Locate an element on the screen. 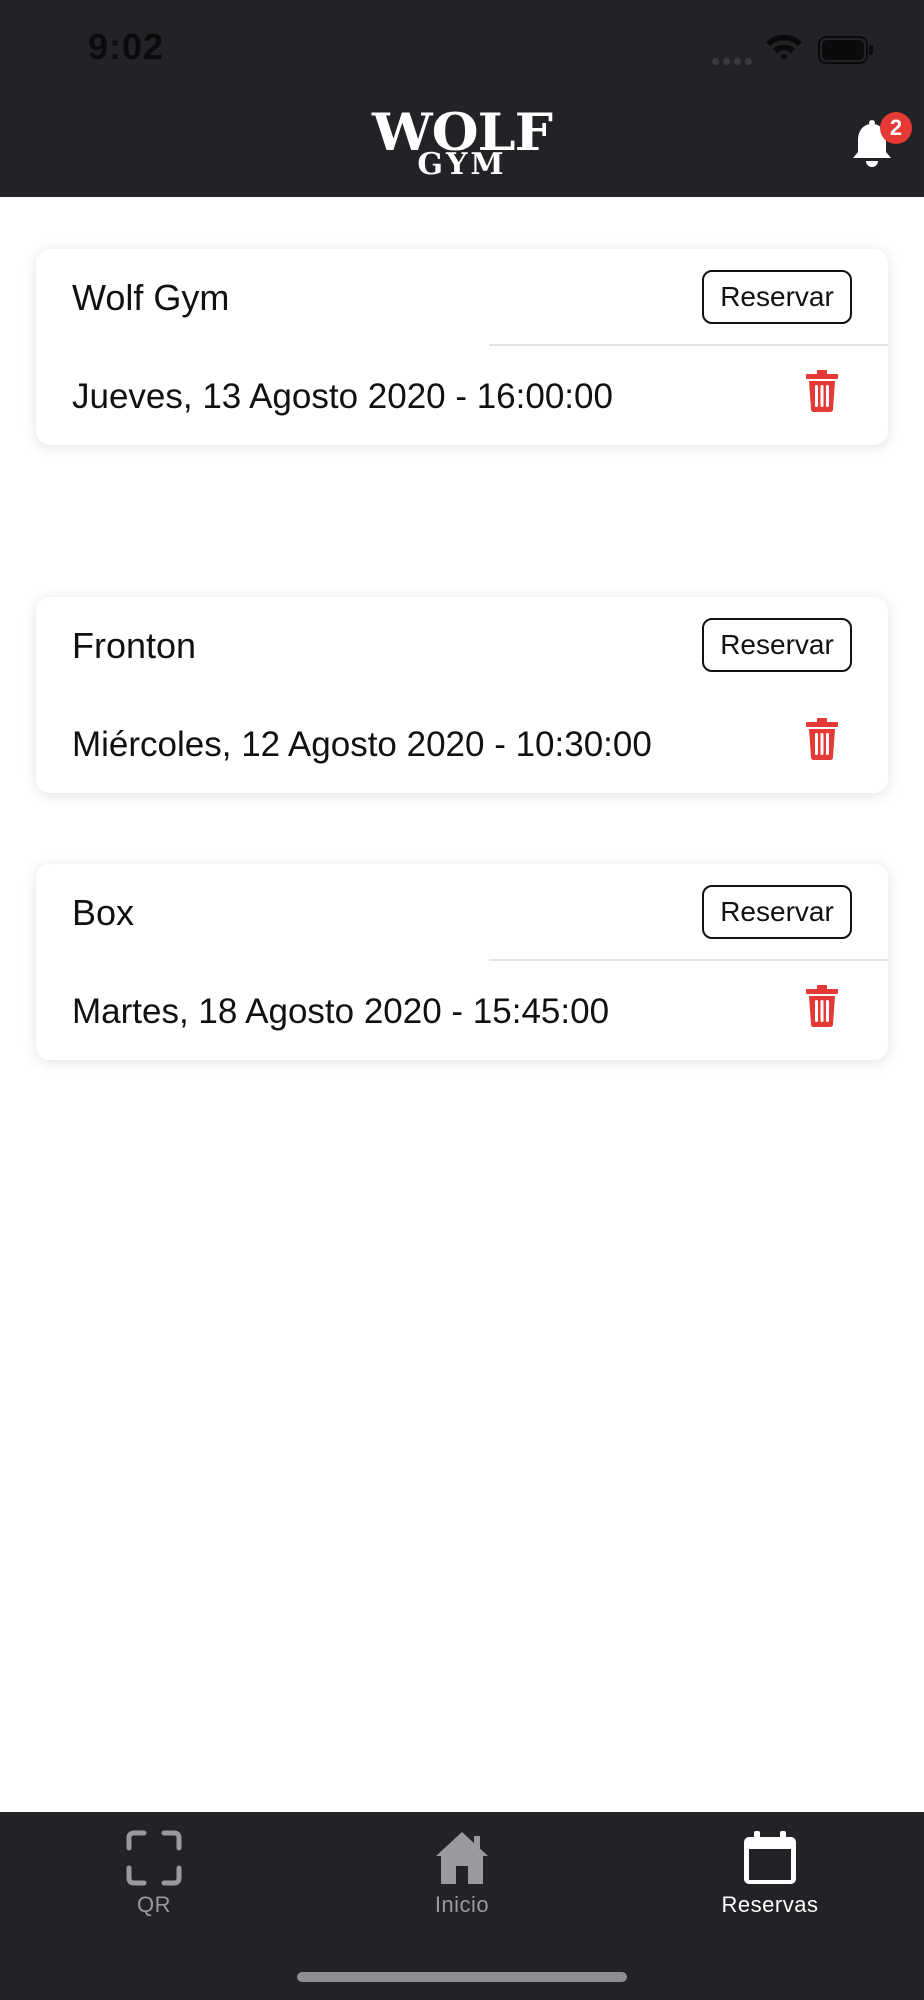  tab-label: Reservas is located at coordinates (770, 1904).